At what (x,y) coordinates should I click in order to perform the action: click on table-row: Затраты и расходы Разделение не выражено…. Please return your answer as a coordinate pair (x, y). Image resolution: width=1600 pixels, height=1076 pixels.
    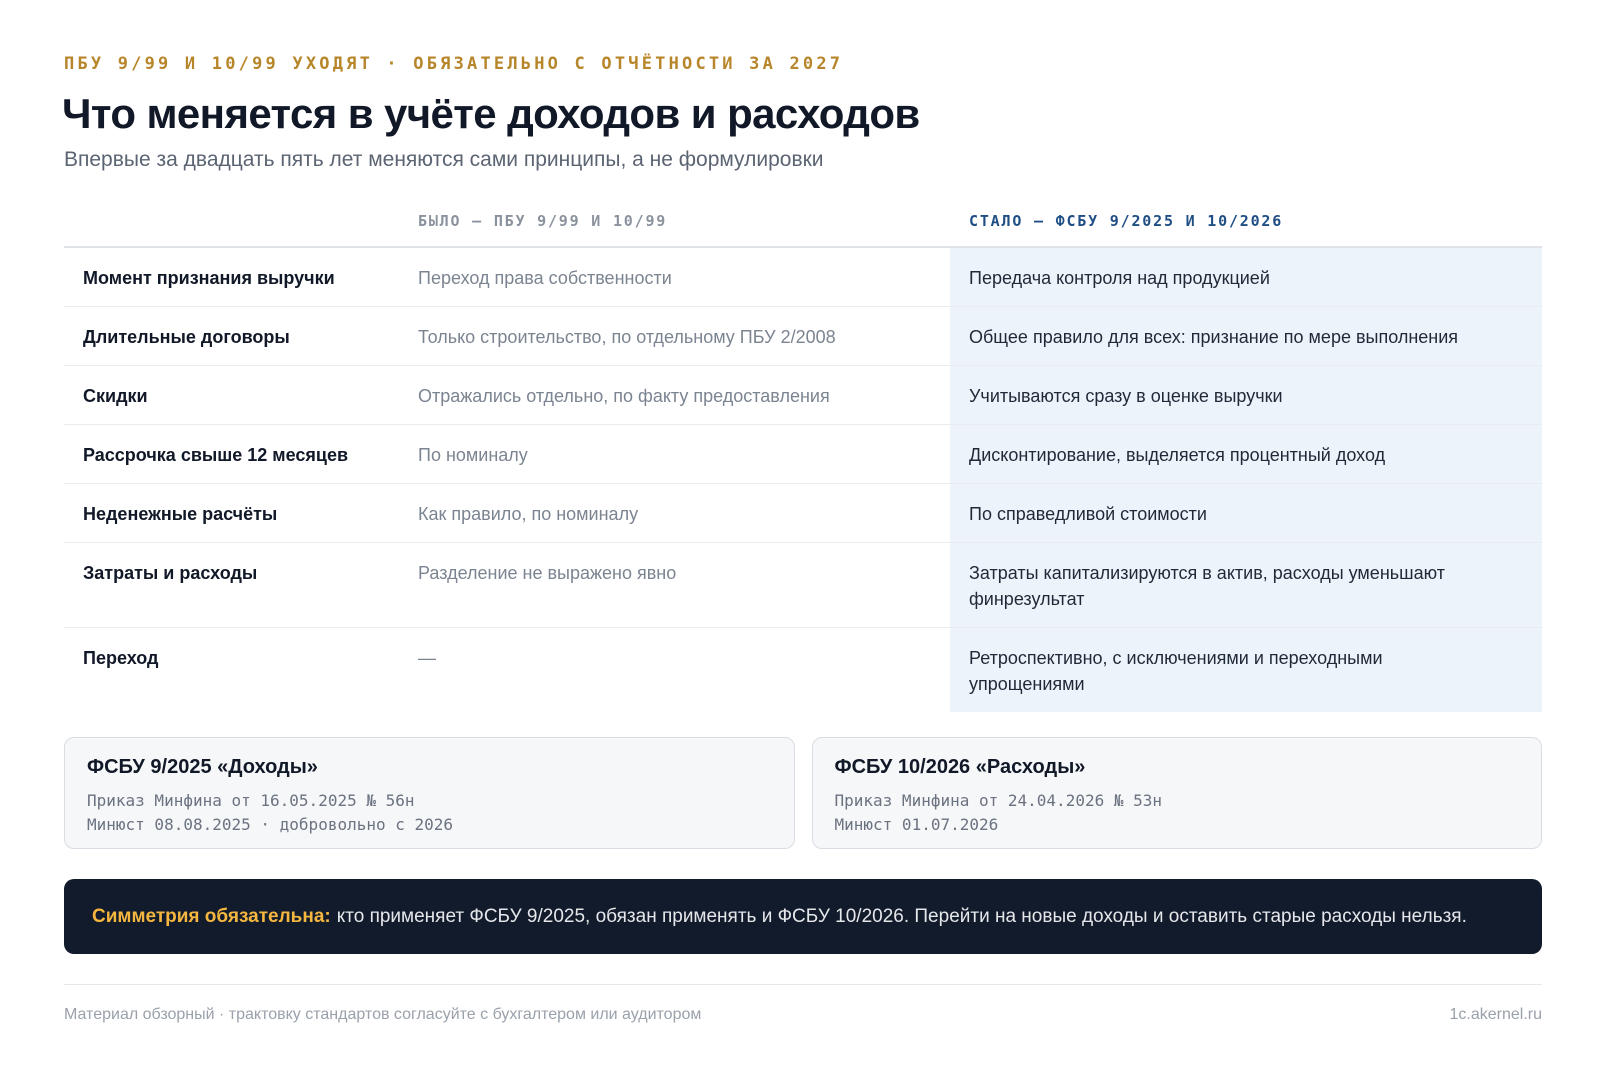
    Looking at the image, I should click on (803, 585).